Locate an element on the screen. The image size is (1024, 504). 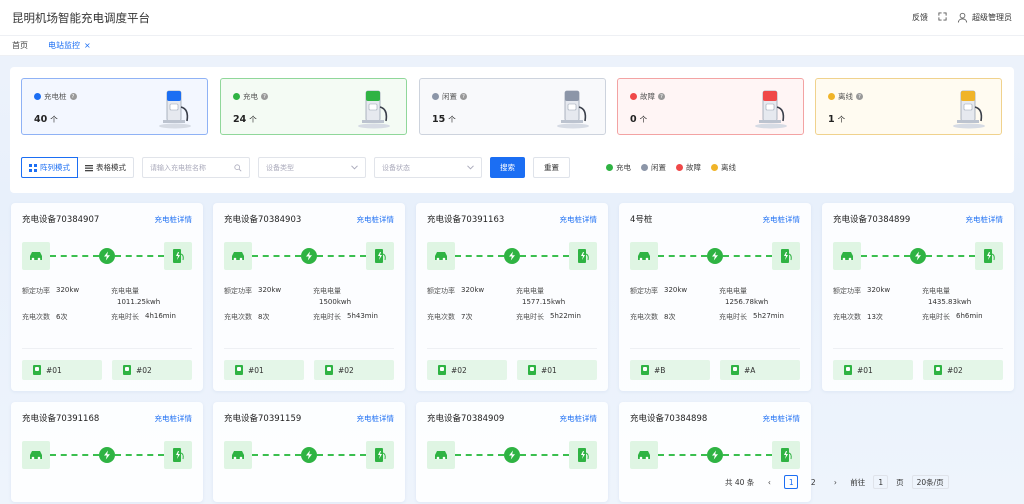
page-size-select: 20条/页 is located at coordinates (930, 482).